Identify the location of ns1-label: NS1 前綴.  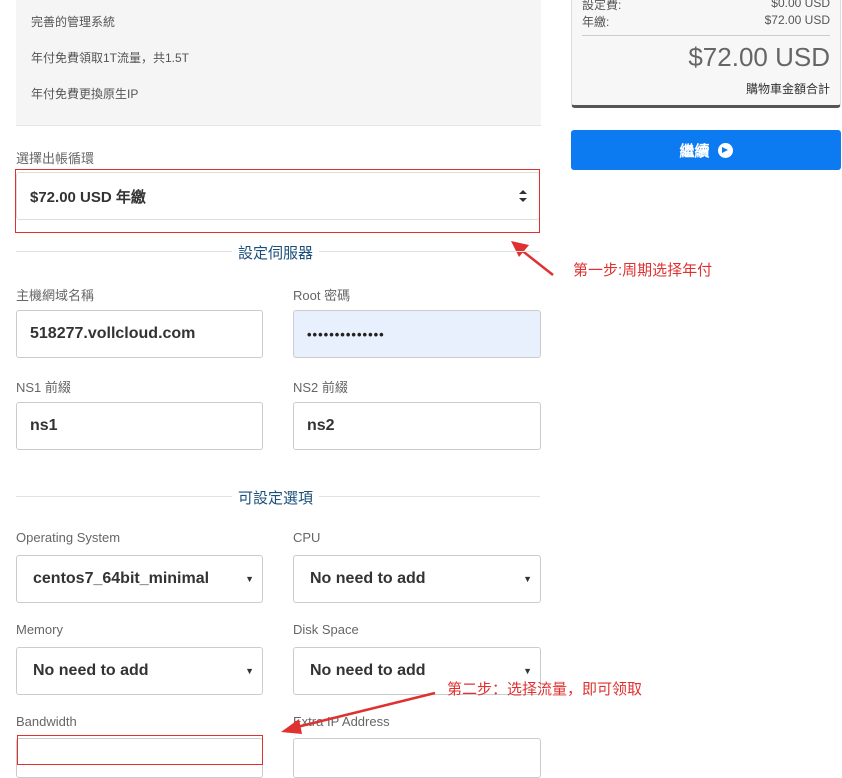
(43, 387).